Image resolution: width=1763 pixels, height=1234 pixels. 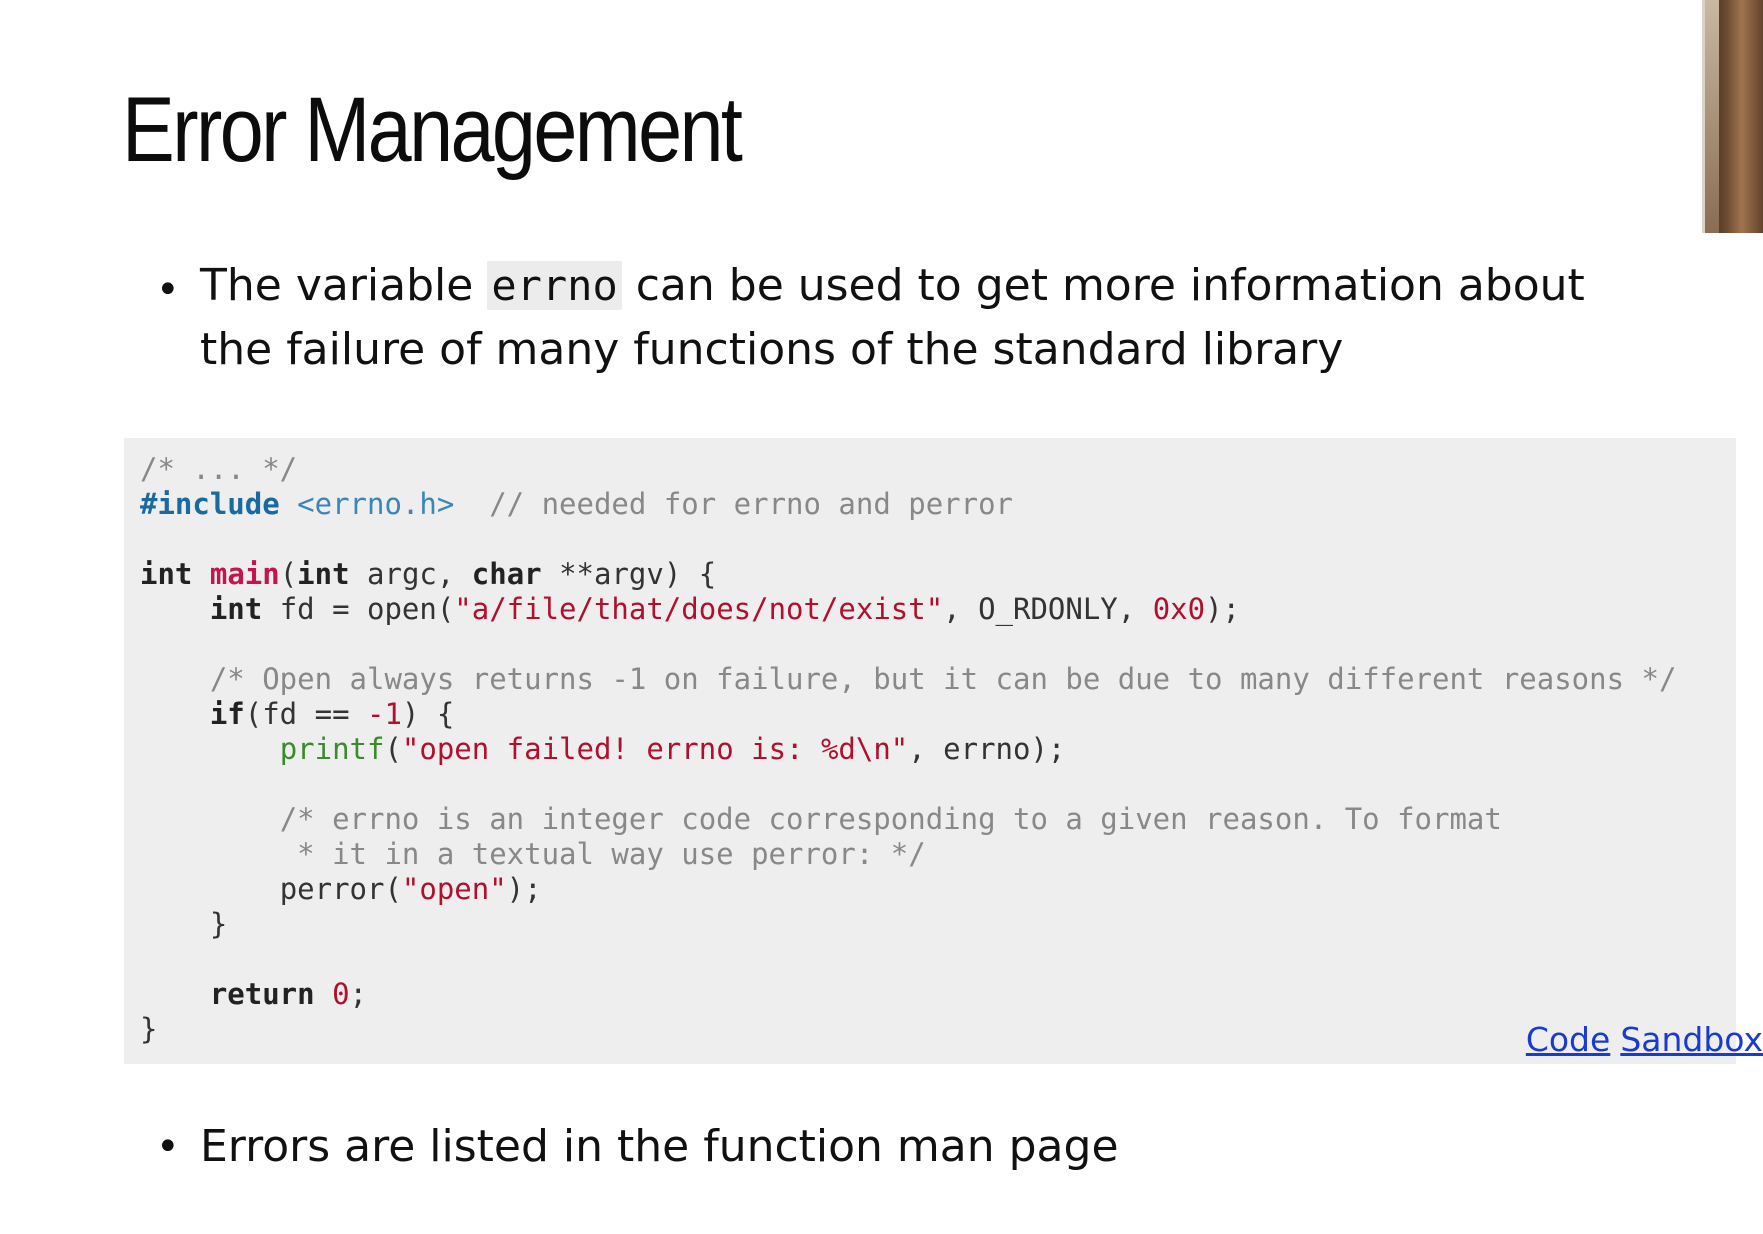 What do you see at coordinates (1568, 1039) in the screenshot?
I see `code-link: Code` at bounding box center [1568, 1039].